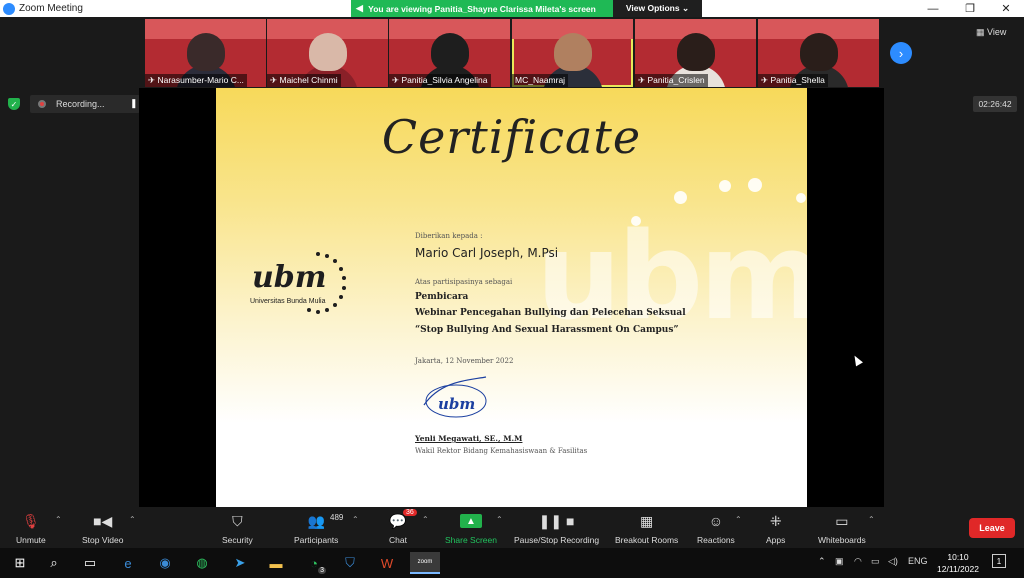  What do you see at coordinates (355, 519) in the screenshot?
I see `participants-caret-icon: ⌃` at bounding box center [355, 519].